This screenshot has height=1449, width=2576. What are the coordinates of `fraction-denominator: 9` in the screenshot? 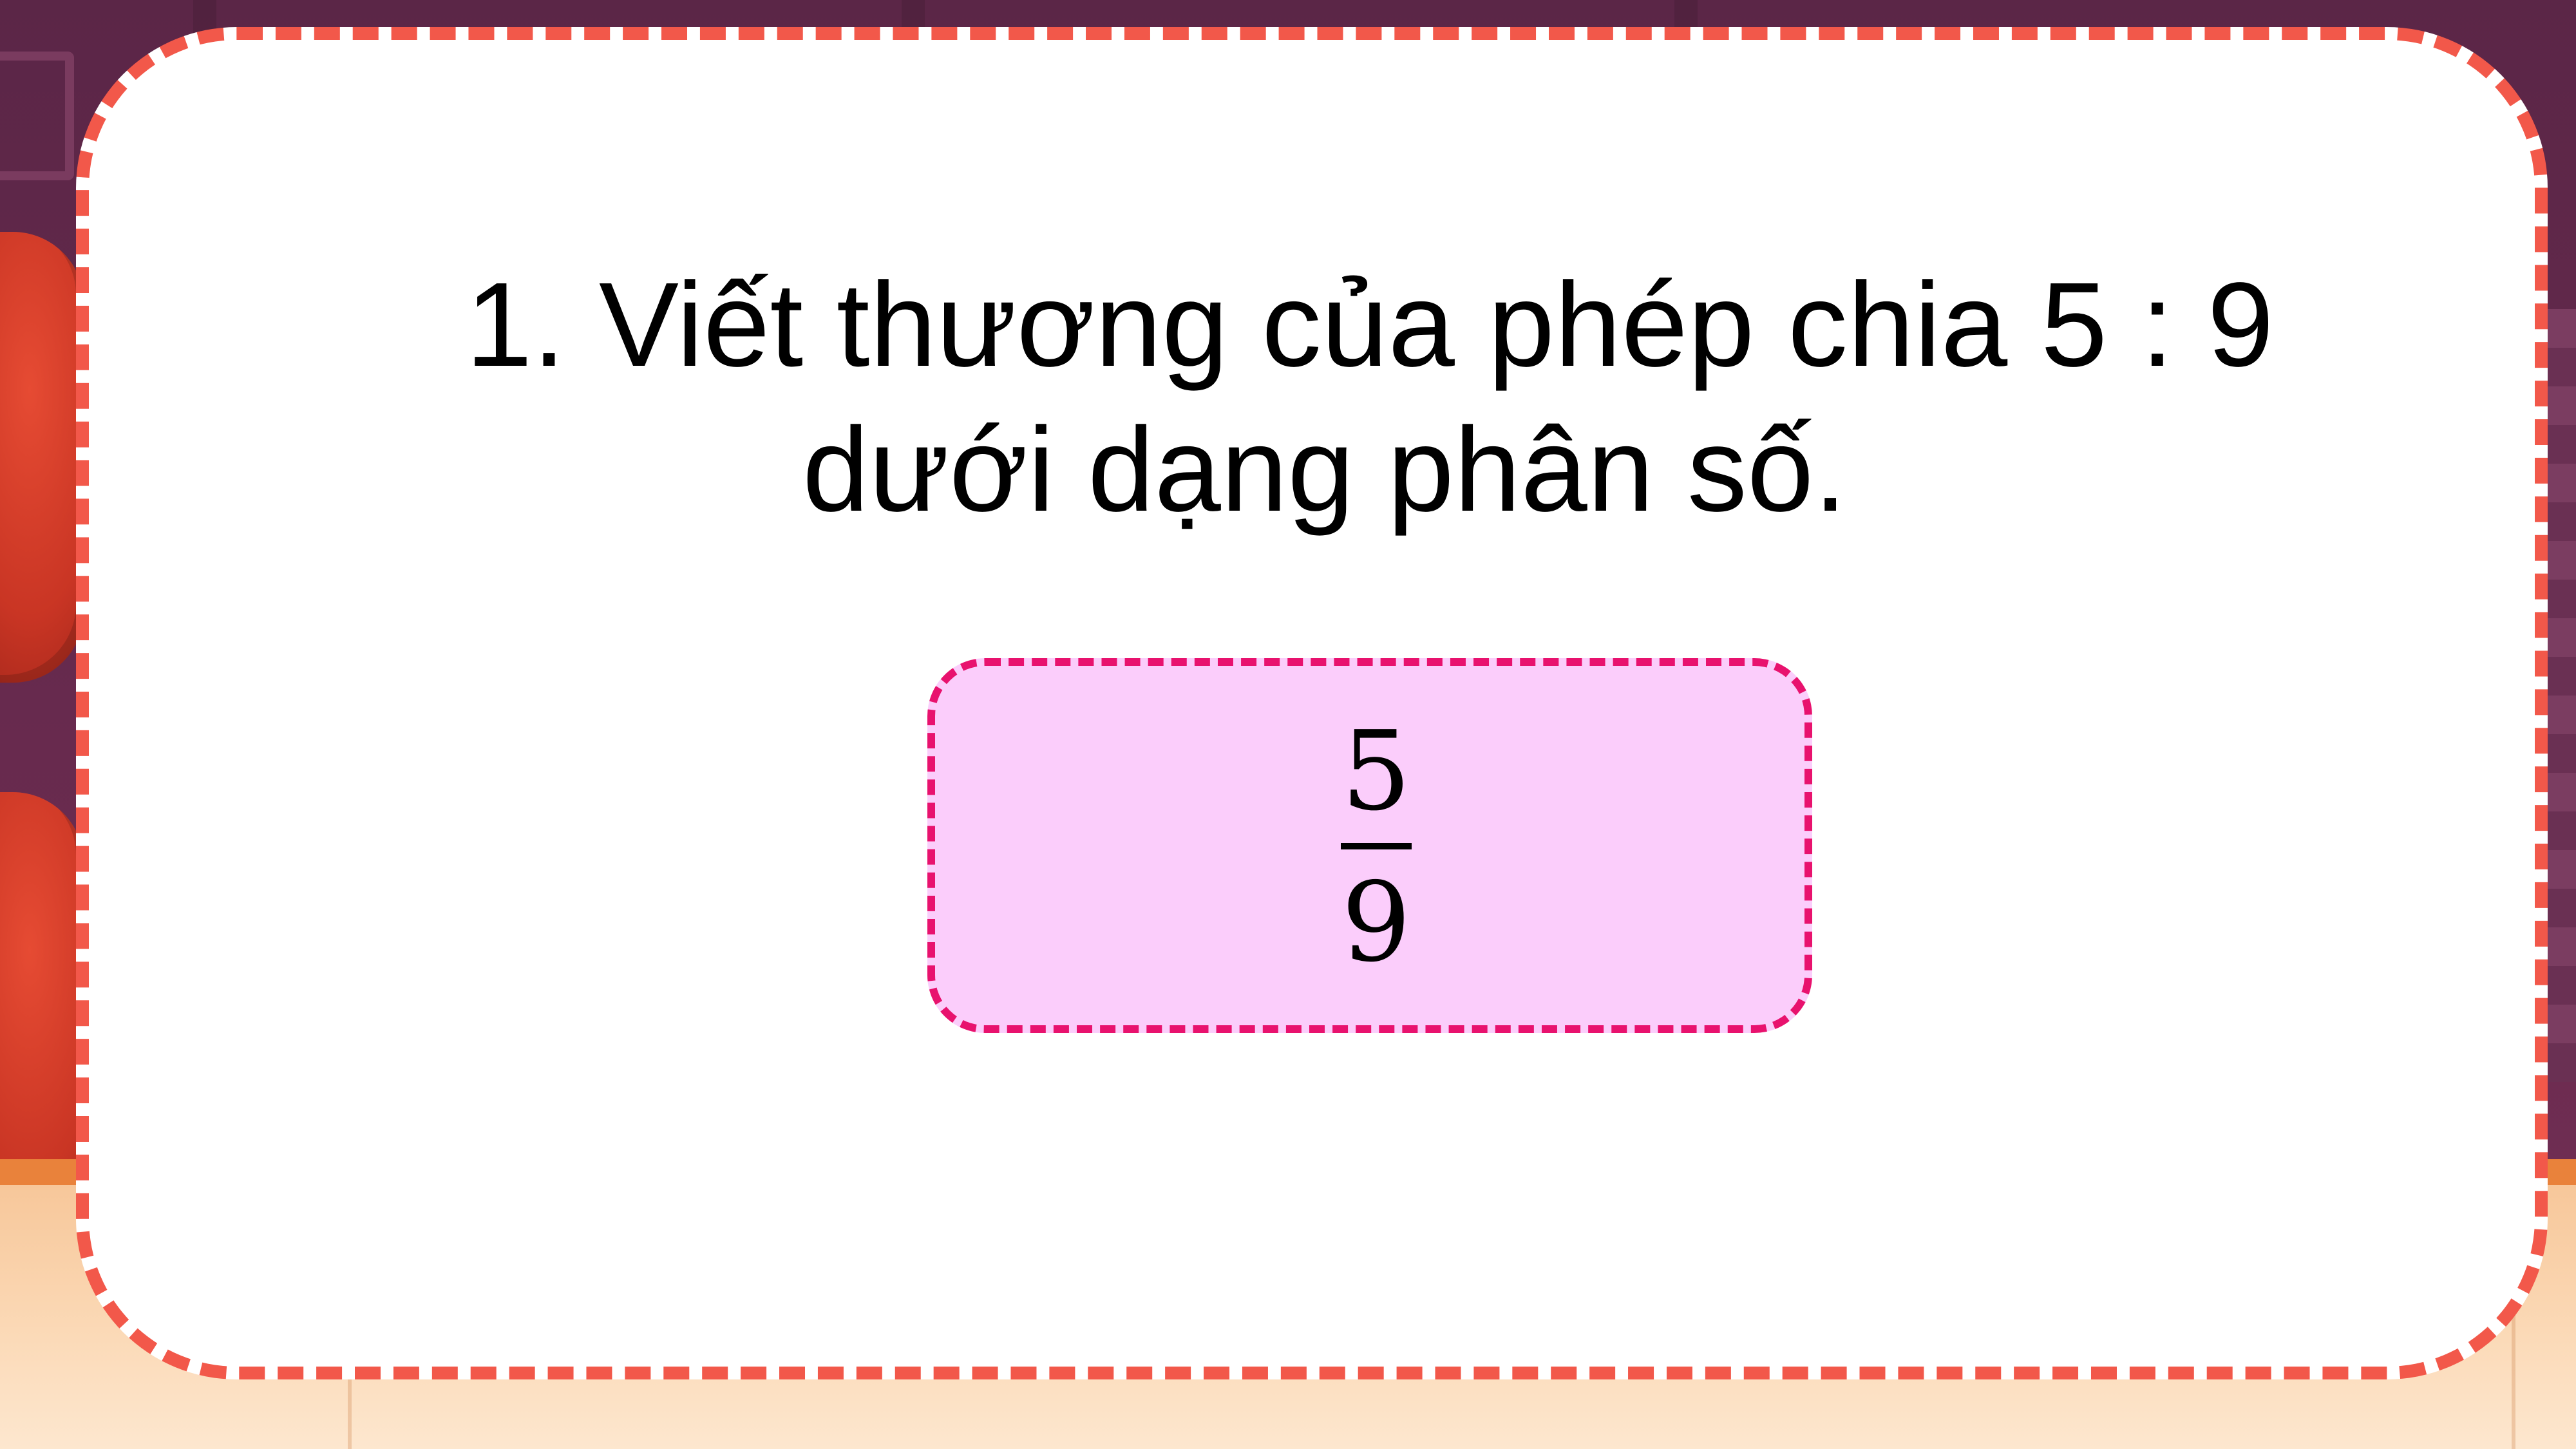 It's located at (1376, 923).